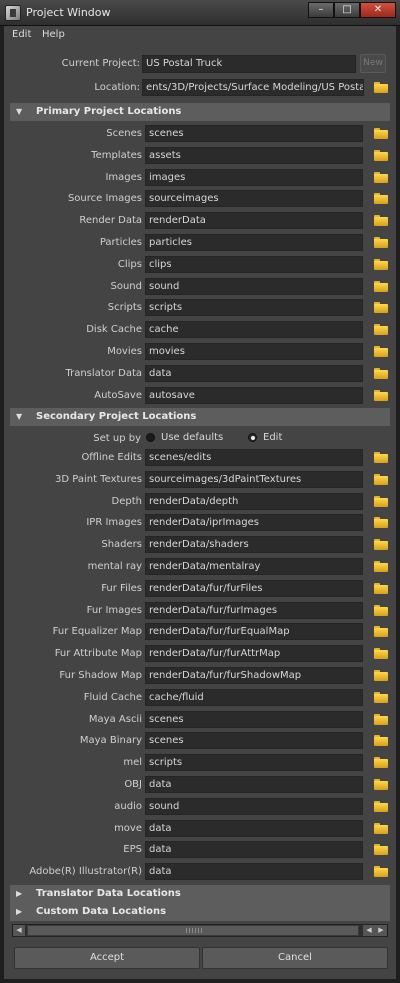 The image size is (400, 983). Describe the element at coordinates (21, 34) in the screenshot. I see `menu-edit: Edit` at that location.